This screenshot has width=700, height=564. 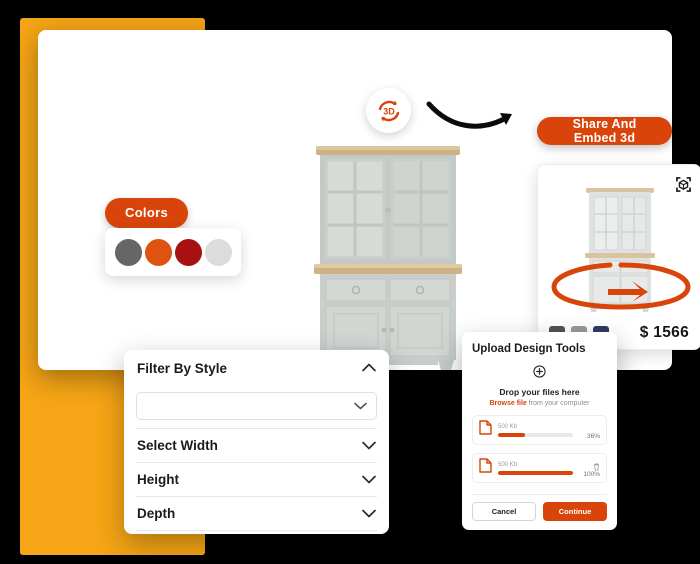 I want to click on color-swatch-dark-red, so click(x=188, y=252).